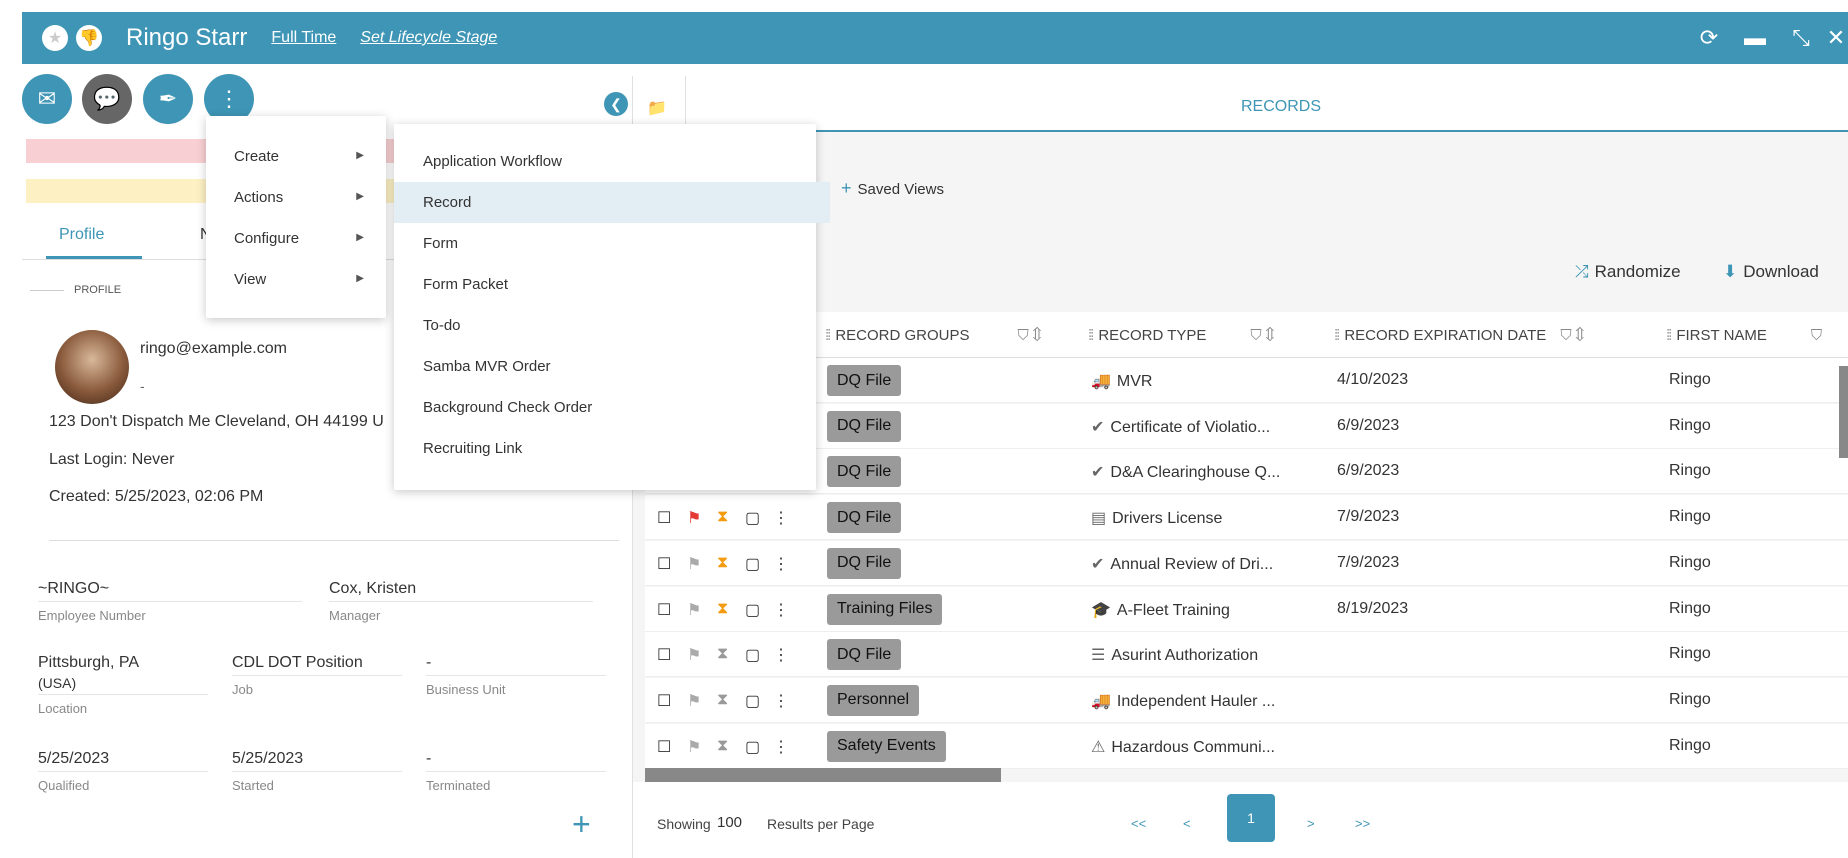 The height and width of the screenshot is (858, 1848). I want to click on table-row: ☐⚑⧗▢⋮DQ File🚚MVR4/10/2023Ringo, so click(1246, 380).